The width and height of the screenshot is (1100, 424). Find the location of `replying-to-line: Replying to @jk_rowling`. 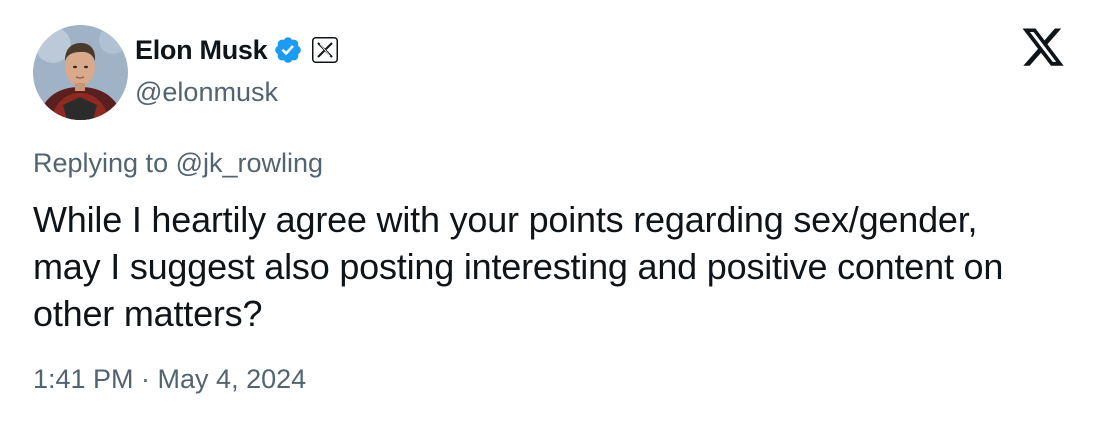

replying-to-line: Replying to @jk_rowling is located at coordinates (178, 163).